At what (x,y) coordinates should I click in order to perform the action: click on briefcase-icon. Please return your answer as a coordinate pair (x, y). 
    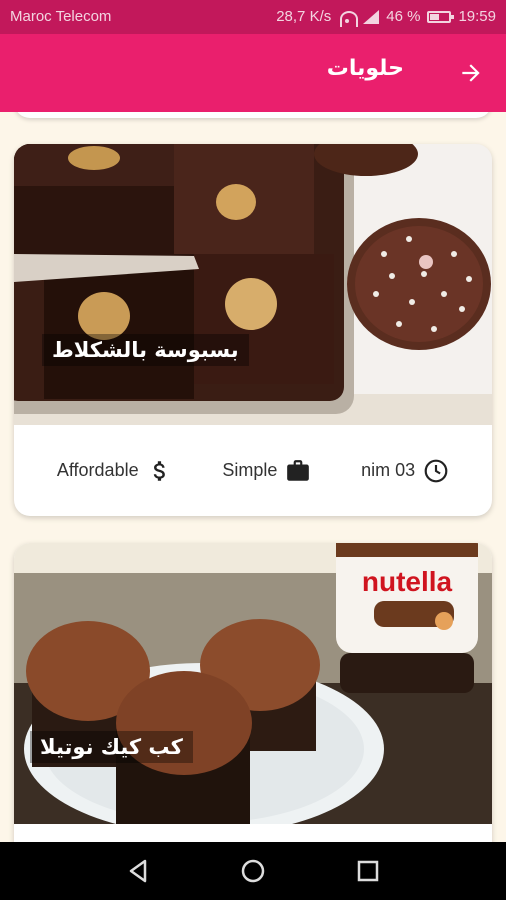
    Looking at the image, I should click on (298, 471).